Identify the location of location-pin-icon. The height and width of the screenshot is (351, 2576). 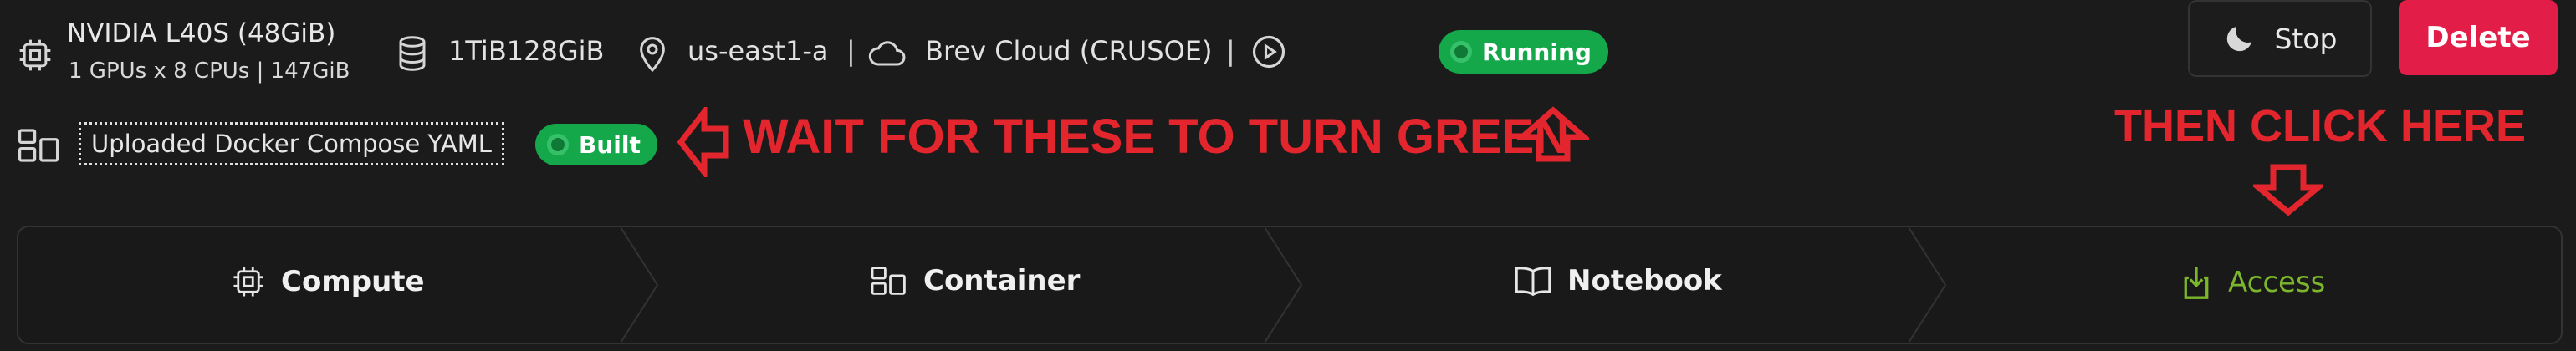
(652, 53).